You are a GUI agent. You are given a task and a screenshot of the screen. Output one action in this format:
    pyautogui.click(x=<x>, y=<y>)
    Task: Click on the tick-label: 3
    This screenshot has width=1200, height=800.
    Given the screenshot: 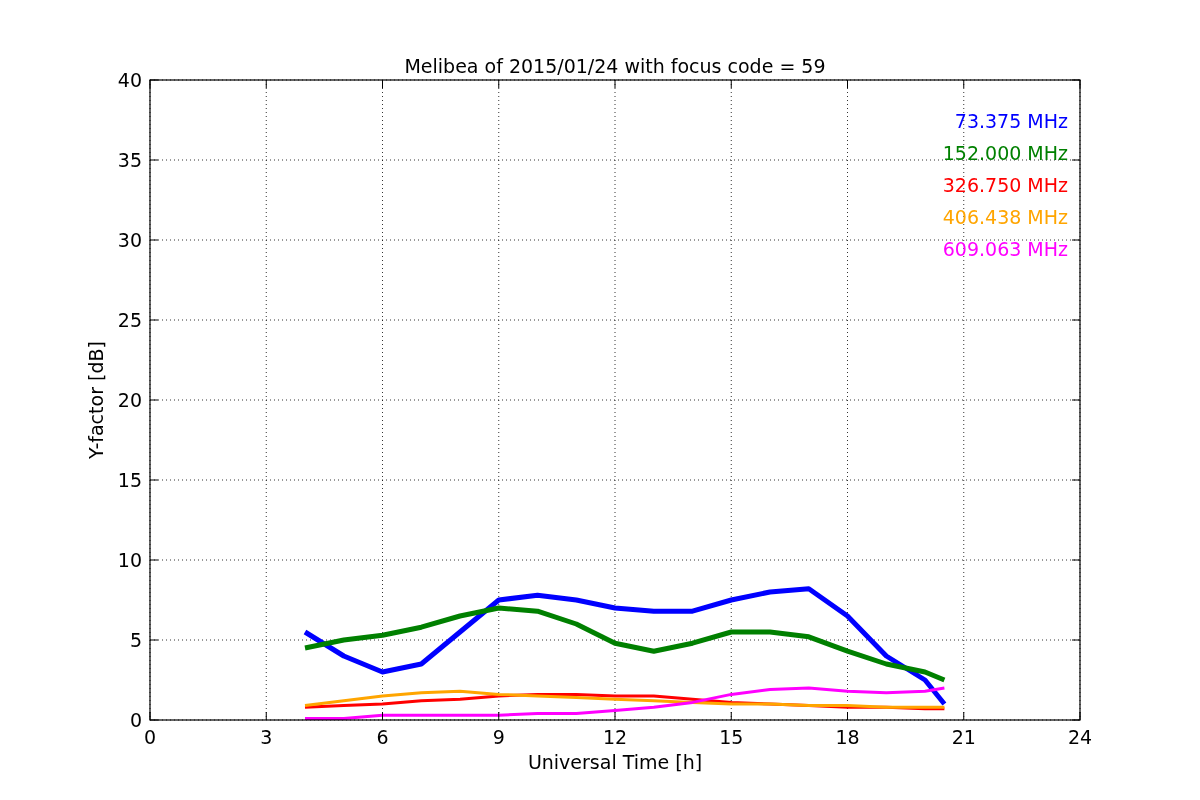 What is the action you would take?
    pyautogui.click(x=266, y=737)
    